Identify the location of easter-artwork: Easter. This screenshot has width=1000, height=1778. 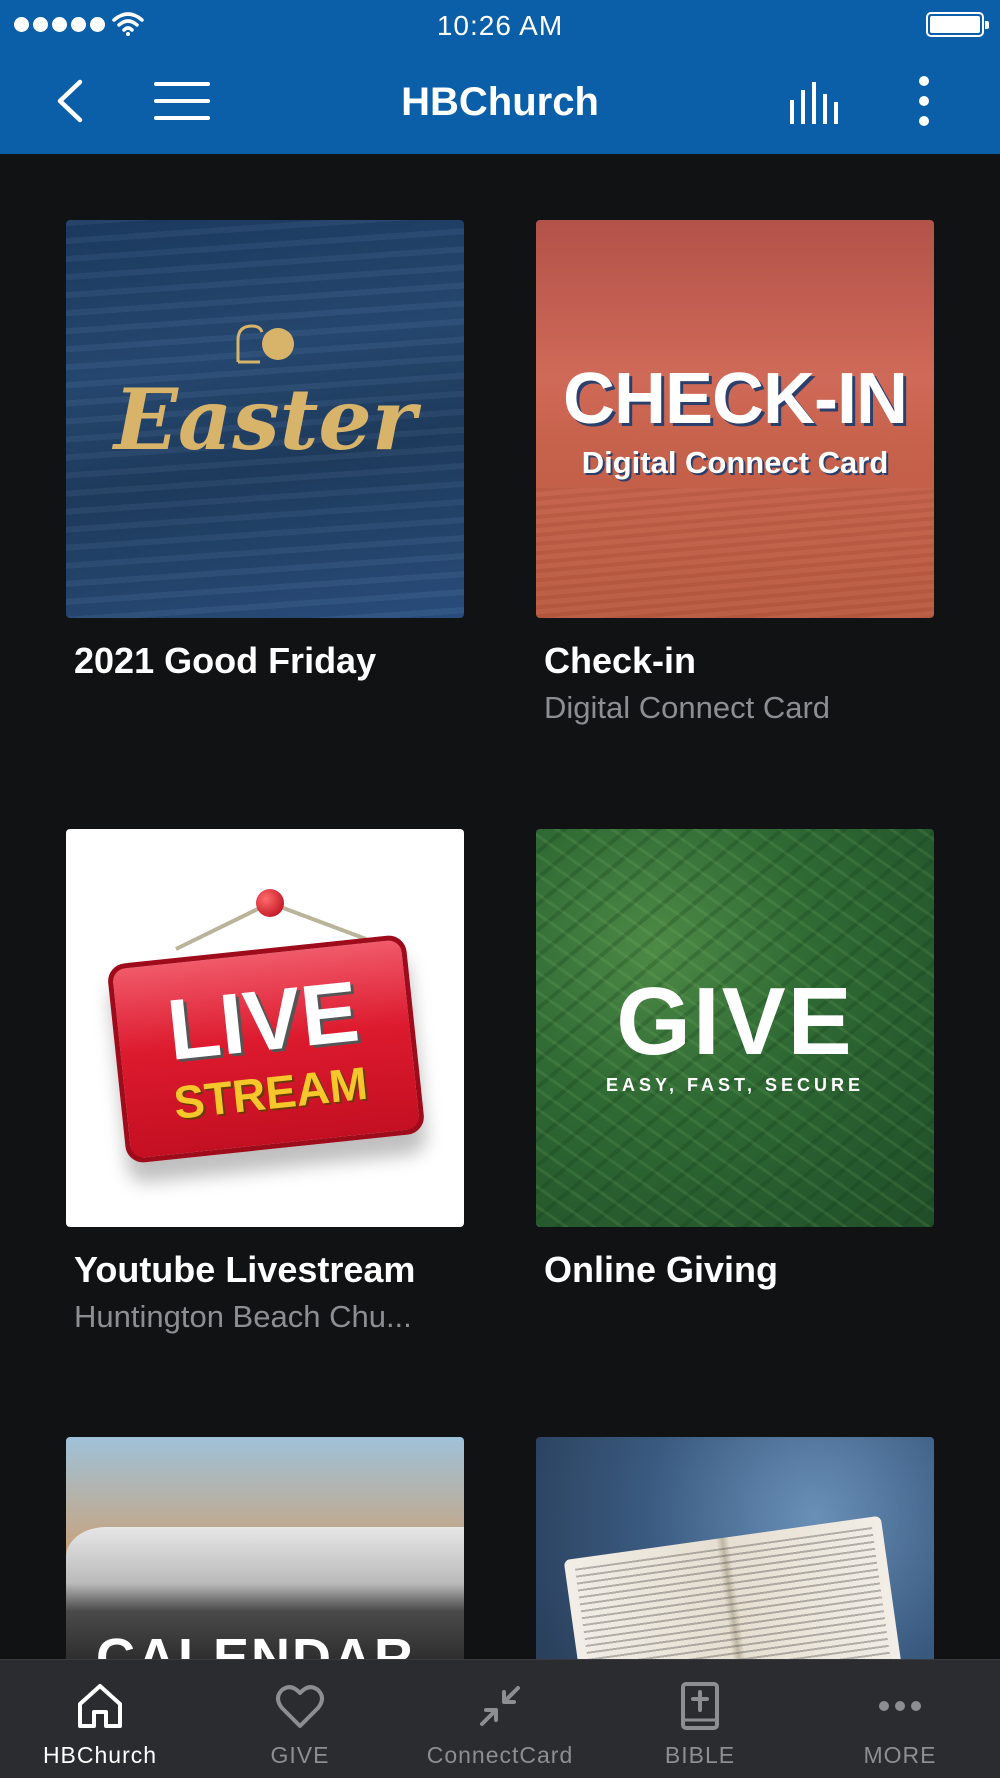
(265, 419).